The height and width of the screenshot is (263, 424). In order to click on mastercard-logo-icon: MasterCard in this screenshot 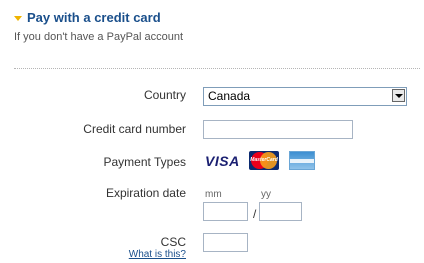, I will do `click(264, 160)`.